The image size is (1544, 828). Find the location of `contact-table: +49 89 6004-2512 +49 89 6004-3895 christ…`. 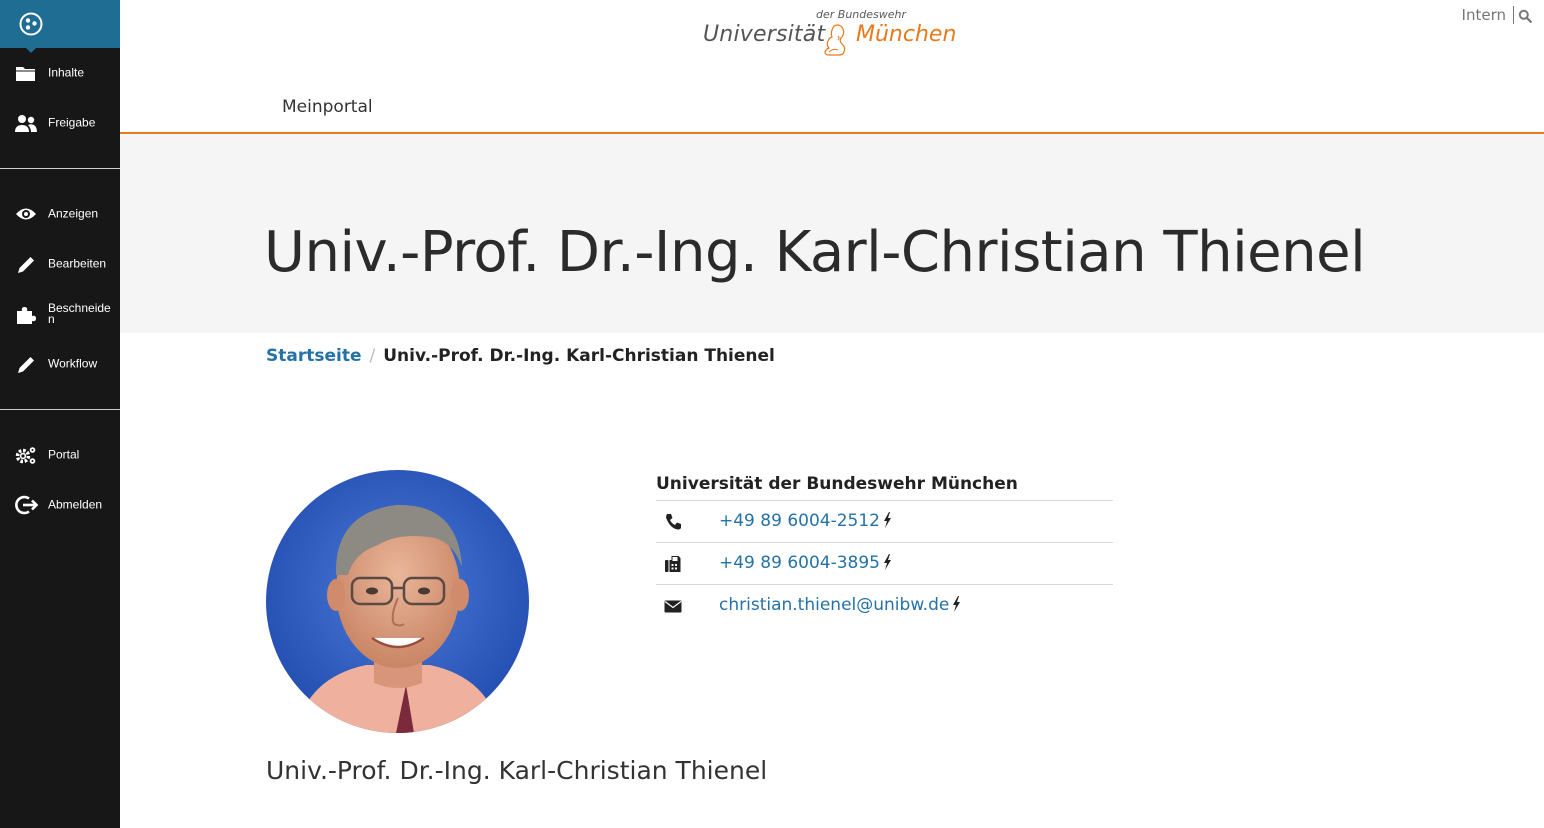

contact-table: +49 89 6004-2512 +49 89 6004-3895 christ… is located at coordinates (884, 563).